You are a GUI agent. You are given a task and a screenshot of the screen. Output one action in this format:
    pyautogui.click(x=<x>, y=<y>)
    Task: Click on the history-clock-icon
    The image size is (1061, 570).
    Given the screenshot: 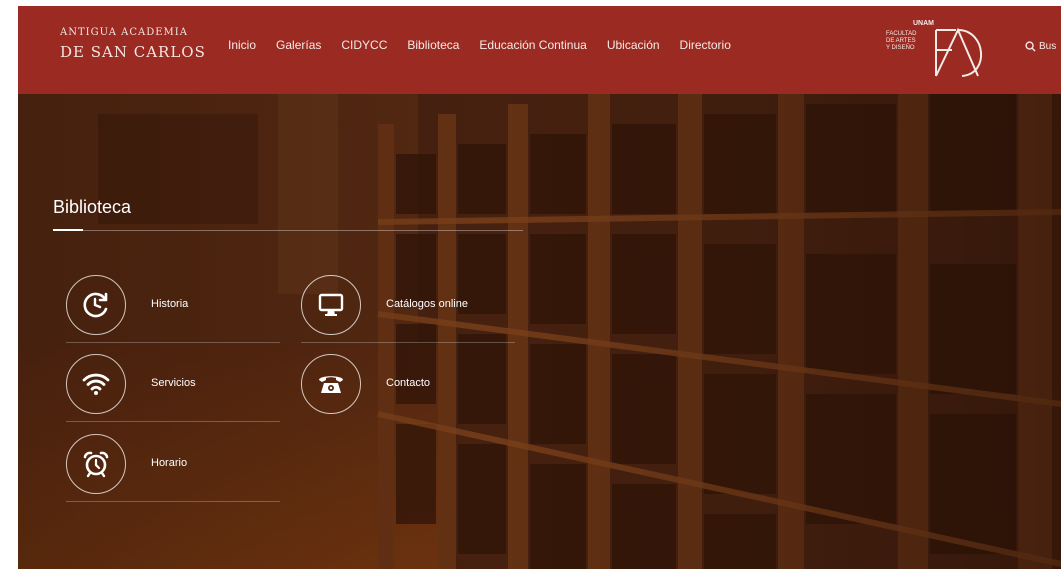 What is the action you would take?
    pyautogui.click(x=96, y=305)
    